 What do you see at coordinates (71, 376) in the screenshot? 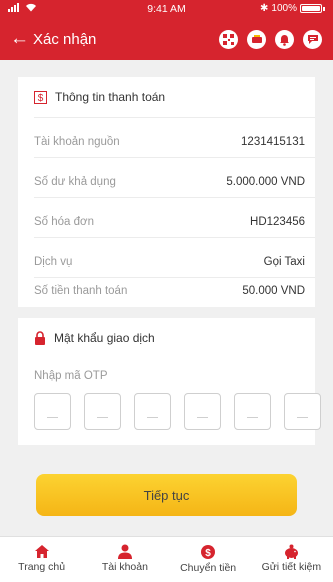
I see `otp-label: Nhập mã OTP` at bounding box center [71, 376].